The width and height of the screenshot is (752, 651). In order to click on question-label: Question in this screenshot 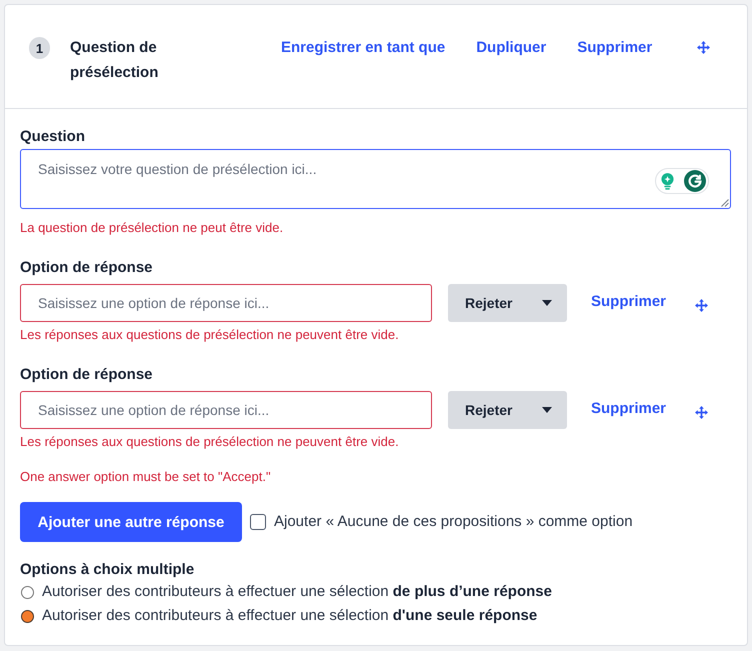, I will do `click(53, 137)`.